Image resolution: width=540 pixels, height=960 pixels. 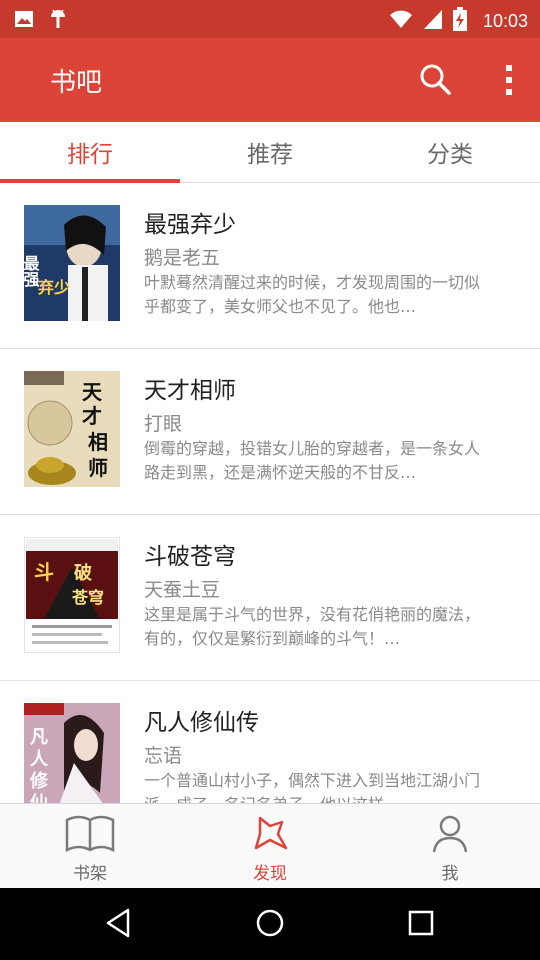 I want to click on tab-recommend: 推荐, so click(x=270, y=152).